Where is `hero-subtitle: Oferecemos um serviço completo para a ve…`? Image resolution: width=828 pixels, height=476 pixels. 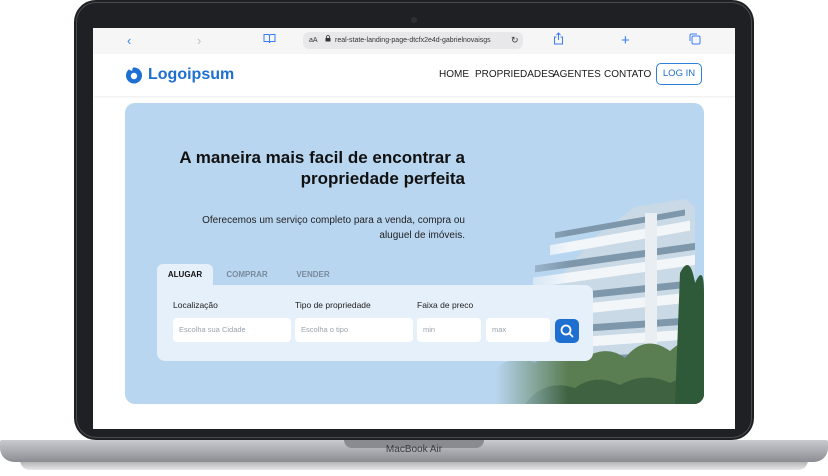
hero-subtitle: Oferecemos um serviço completo para a ve… is located at coordinates (315, 228).